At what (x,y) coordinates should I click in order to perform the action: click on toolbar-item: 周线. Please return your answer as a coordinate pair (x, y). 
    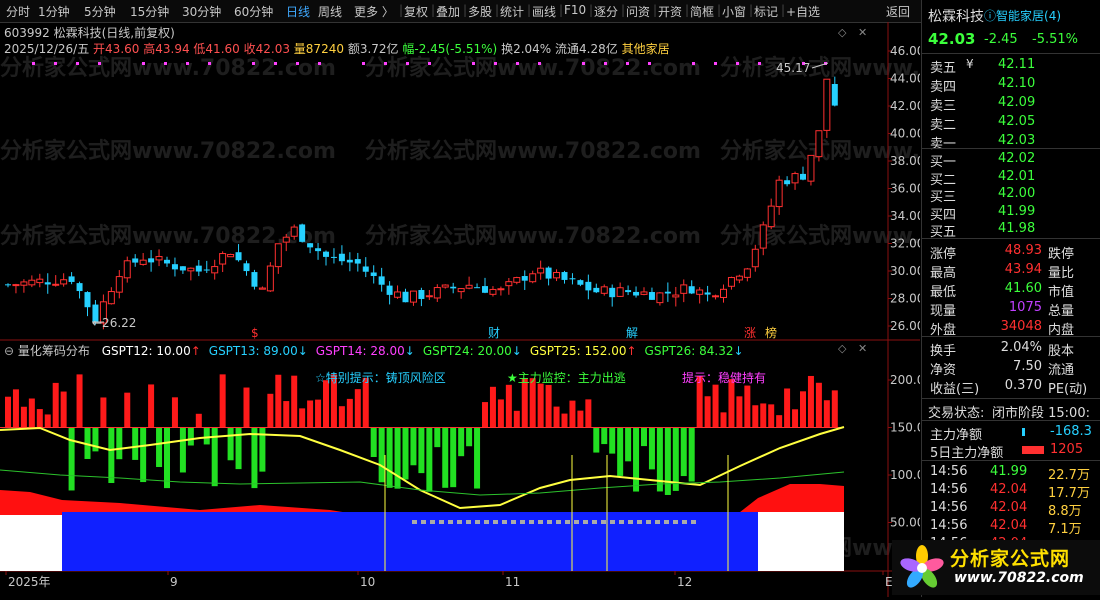
    Looking at the image, I should click on (330, 11).